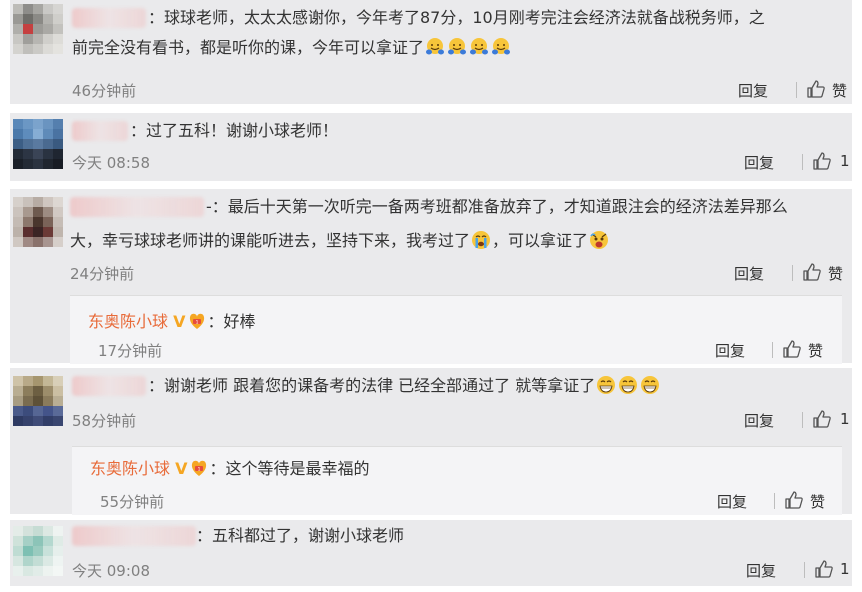 The width and height of the screenshot is (862, 592). I want to click on comment-text: ：五科都过了，谢谢小球老师, so click(300, 535).